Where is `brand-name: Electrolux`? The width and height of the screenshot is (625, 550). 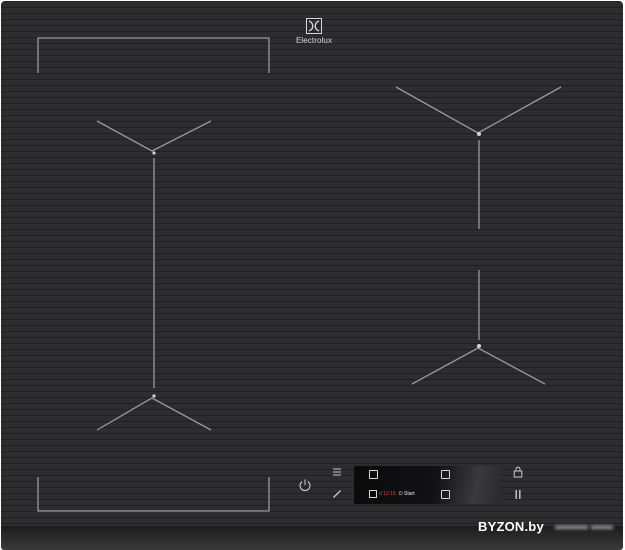 brand-name: Electrolux is located at coordinates (314, 40).